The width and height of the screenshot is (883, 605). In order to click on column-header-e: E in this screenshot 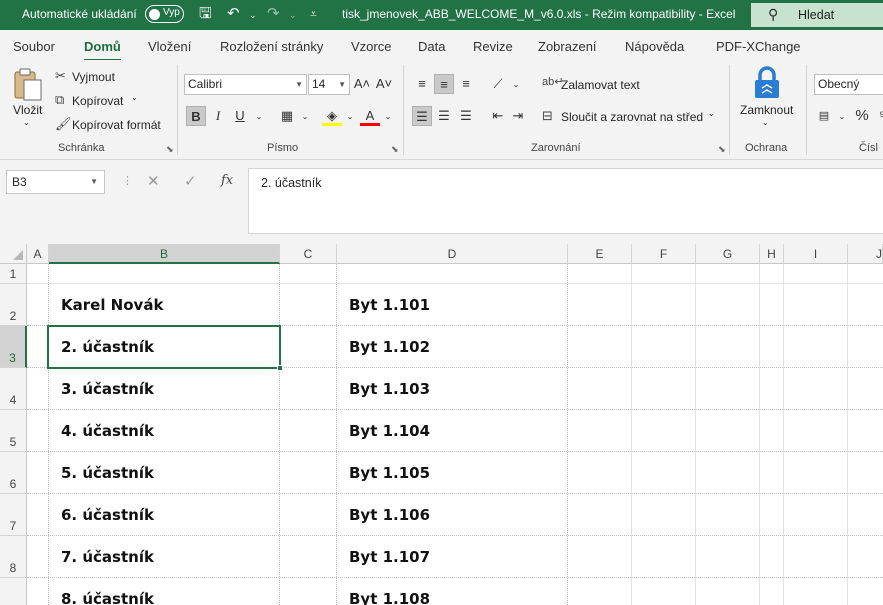, I will do `click(600, 254)`.